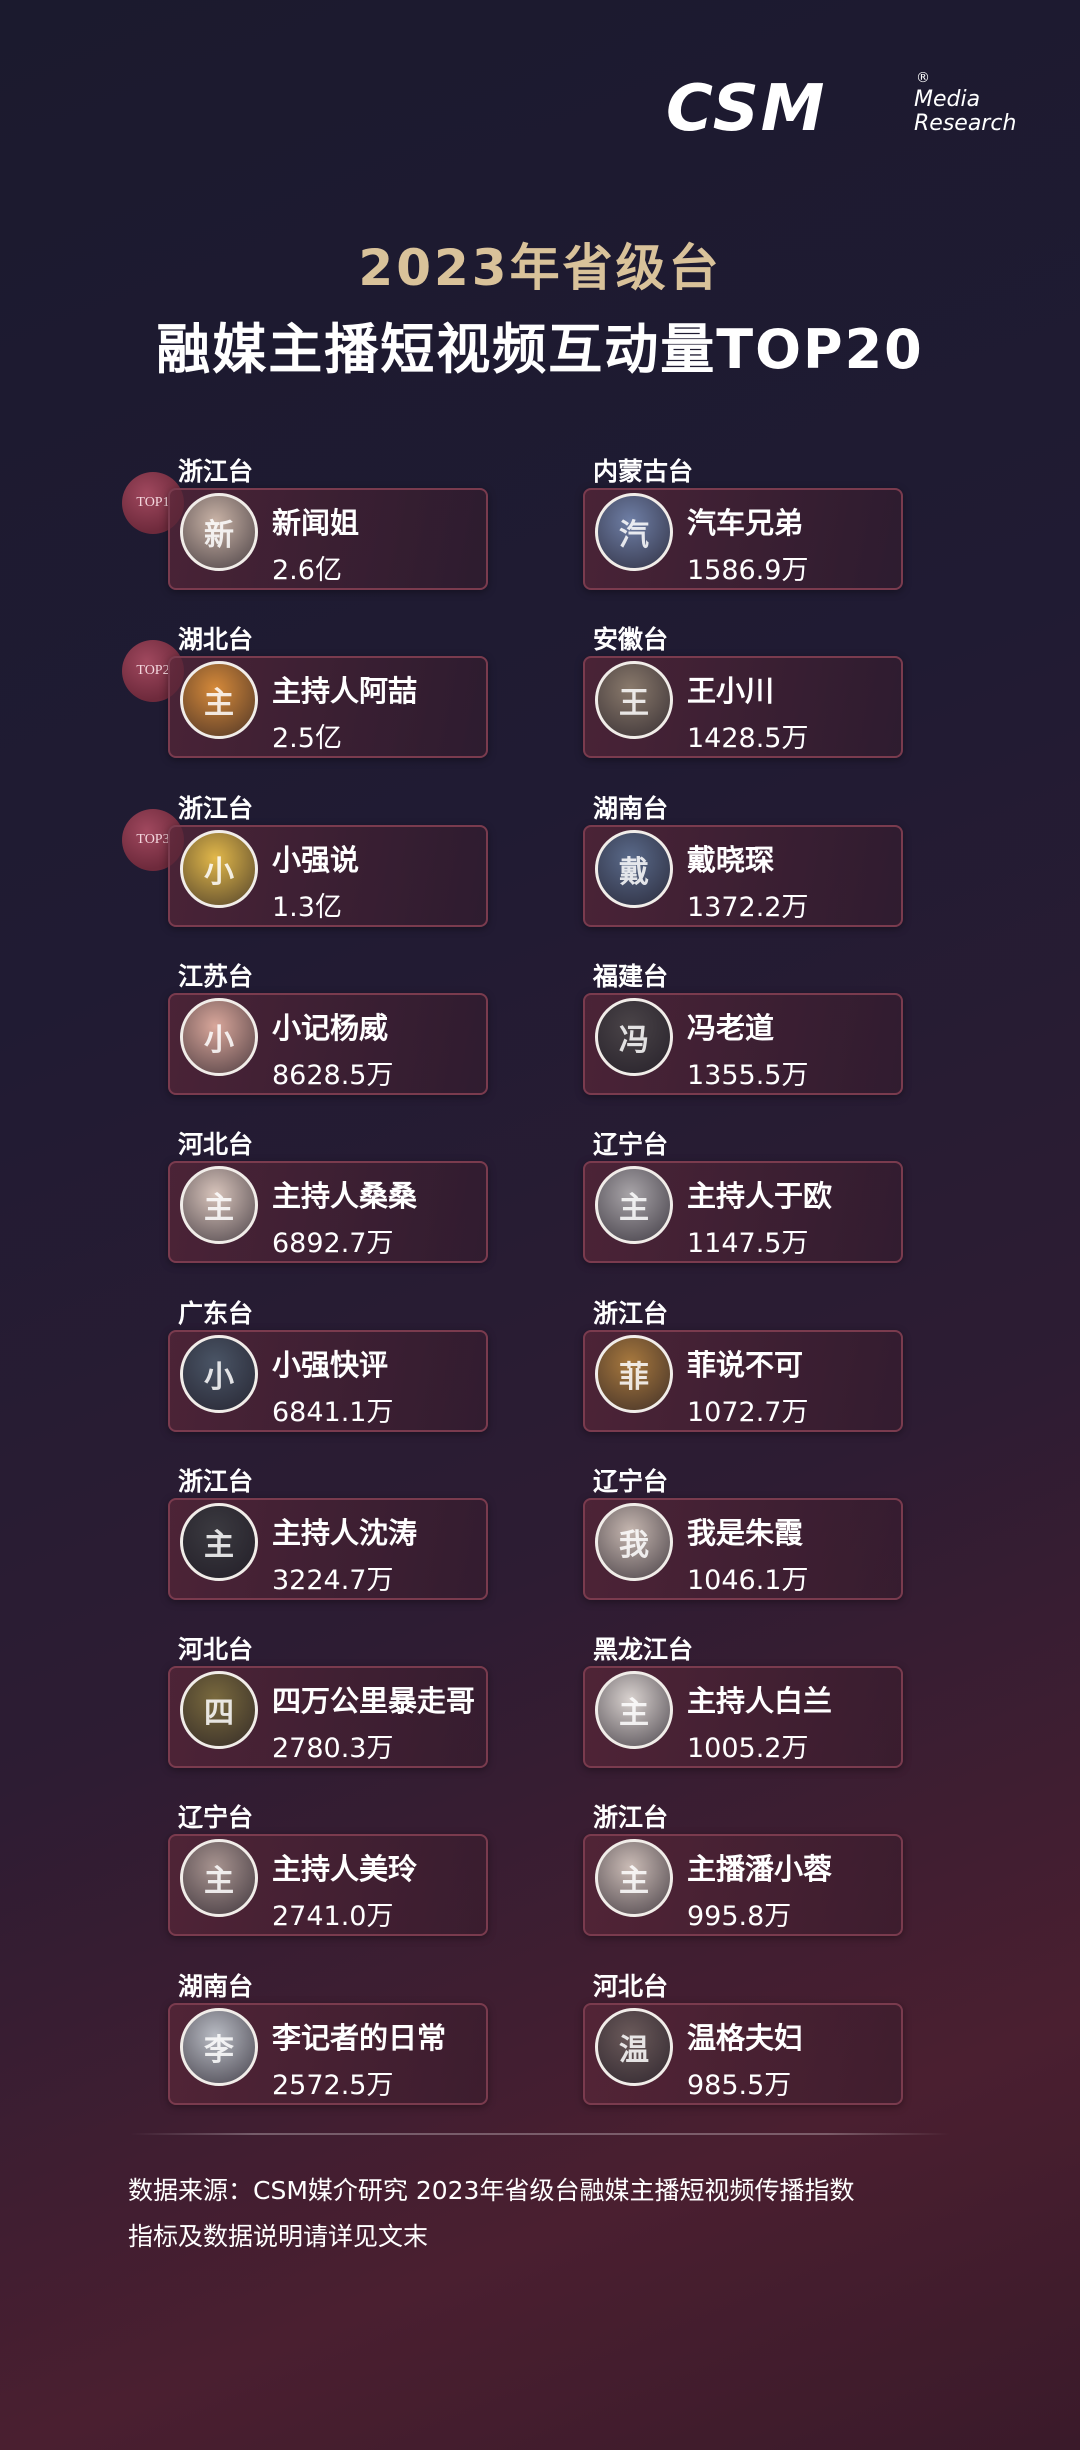 The image size is (1080, 2450). I want to click on avatar-initial: 戴, so click(634, 872).